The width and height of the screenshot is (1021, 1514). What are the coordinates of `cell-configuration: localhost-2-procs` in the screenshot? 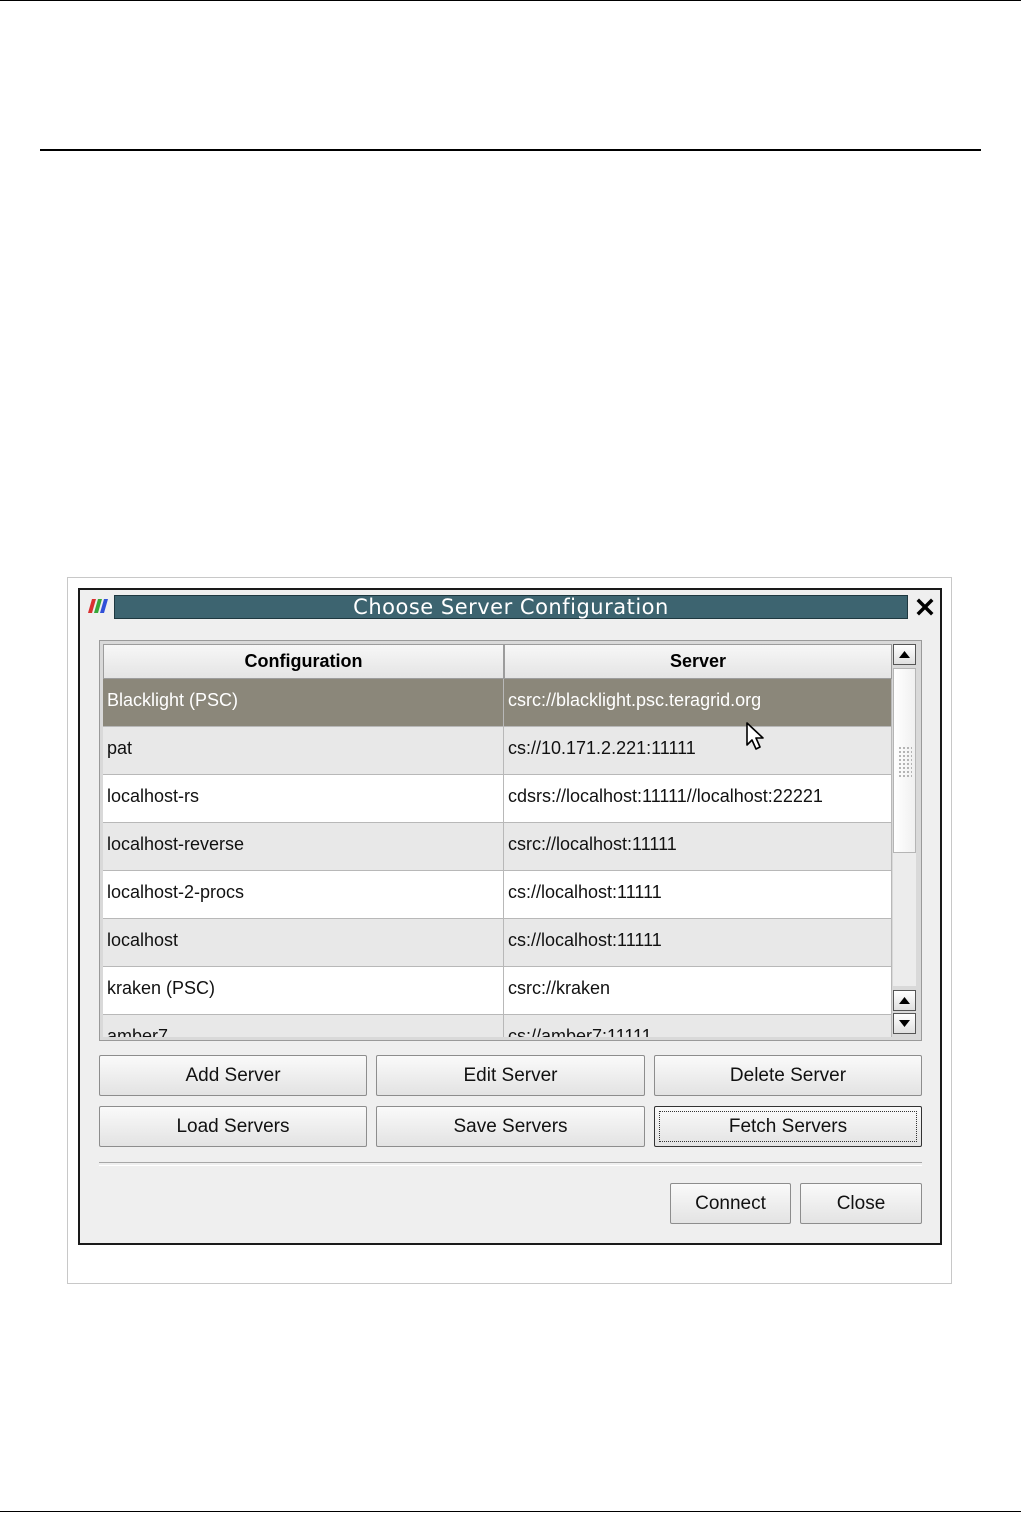 It's located at (303, 895).